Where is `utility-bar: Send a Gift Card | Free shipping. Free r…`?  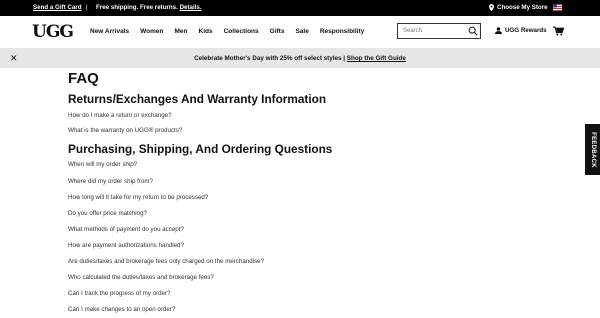
utility-bar: Send a Gift Card | Free shipping. Free r… is located at coordinates (300, 8).